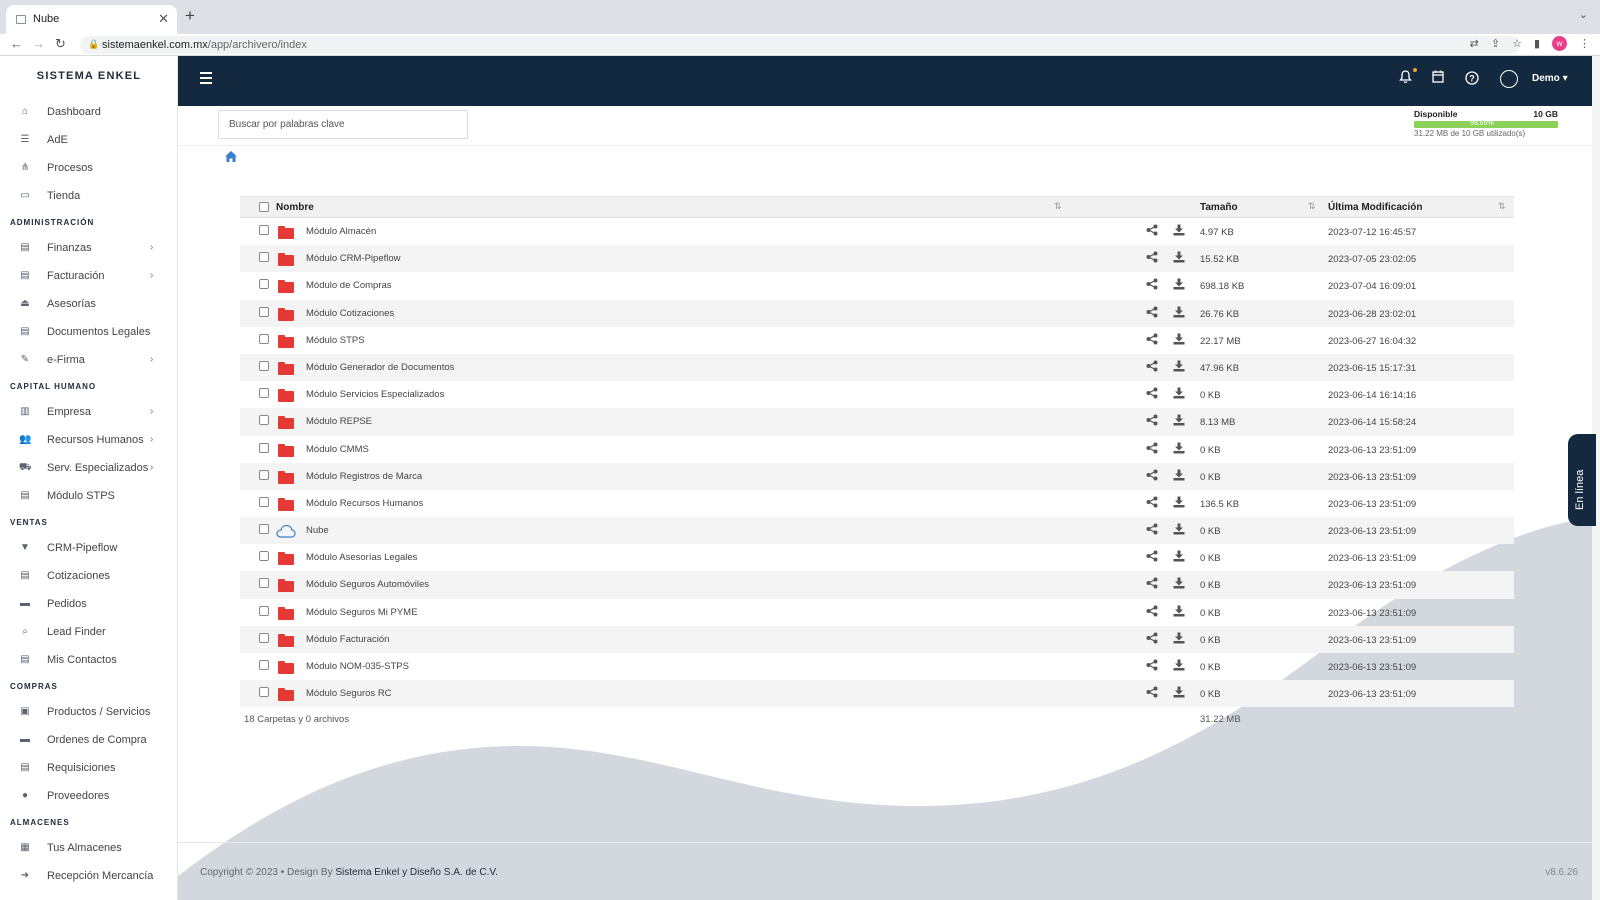 This screenshot has width=1600, height=900. Describe the element at coordinates (1583, 14) in the screenshot. I see `tab-search-chevron-icon: ⌄` at that location.